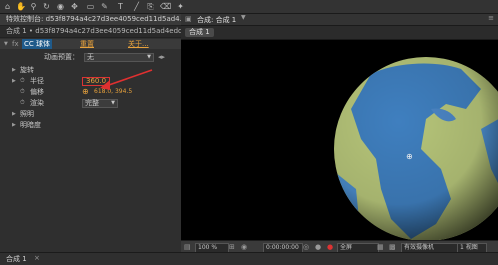 The height and width of the screenshot is (265, 498). What do you see at coordinates (318, 247) in the screenshot?
I see `color-channel-icon: ●` at bounding box center [318, 247].